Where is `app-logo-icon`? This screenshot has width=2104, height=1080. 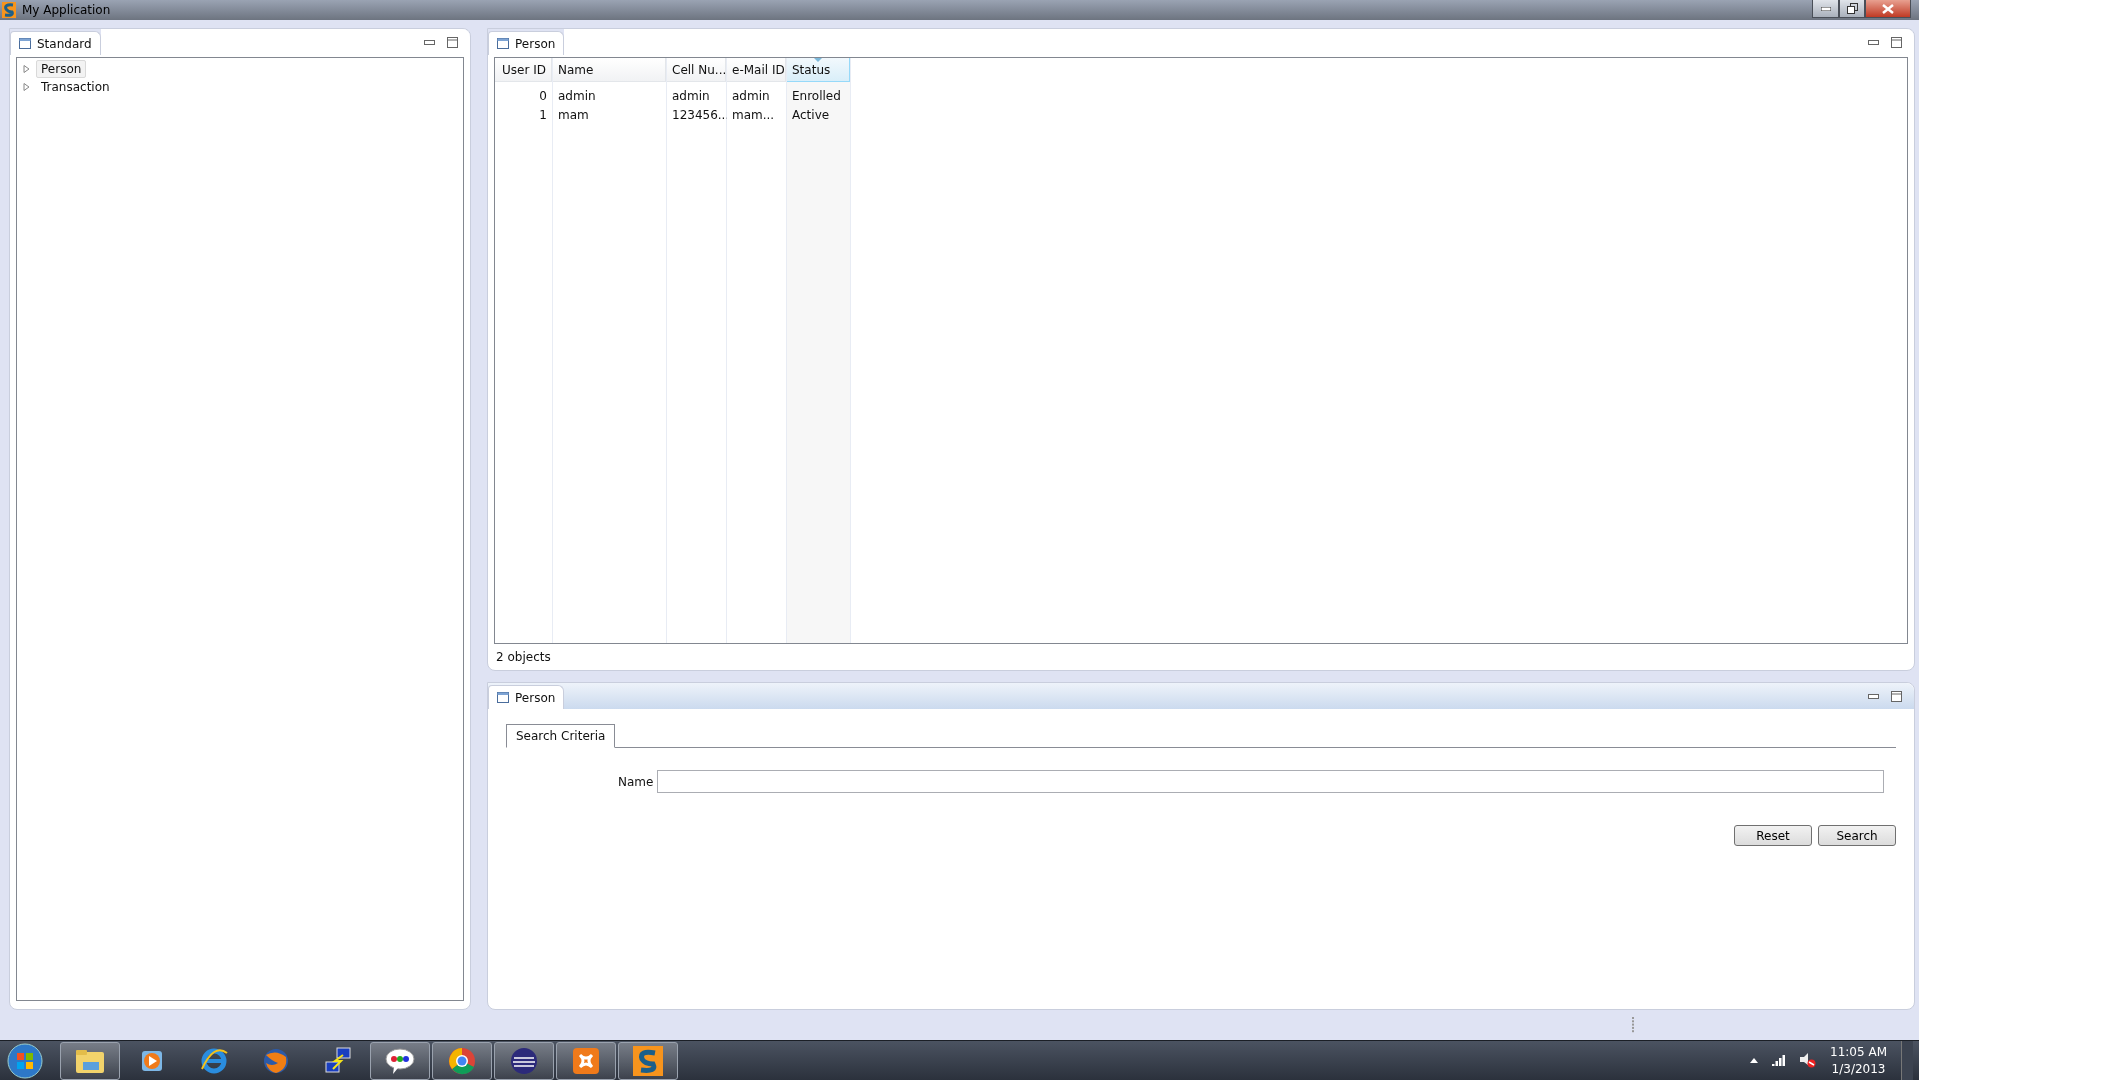
app-logo-icon is located at coordinates (9, 10).